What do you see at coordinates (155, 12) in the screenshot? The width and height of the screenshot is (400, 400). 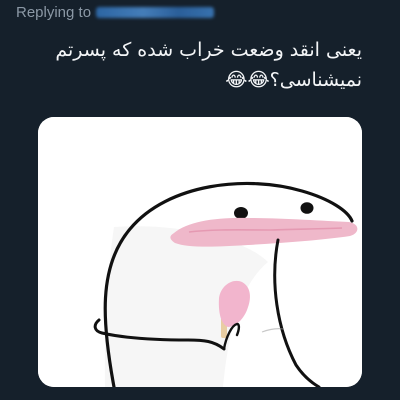 I see `reply-handle-link` at bounding box center [155, 12].